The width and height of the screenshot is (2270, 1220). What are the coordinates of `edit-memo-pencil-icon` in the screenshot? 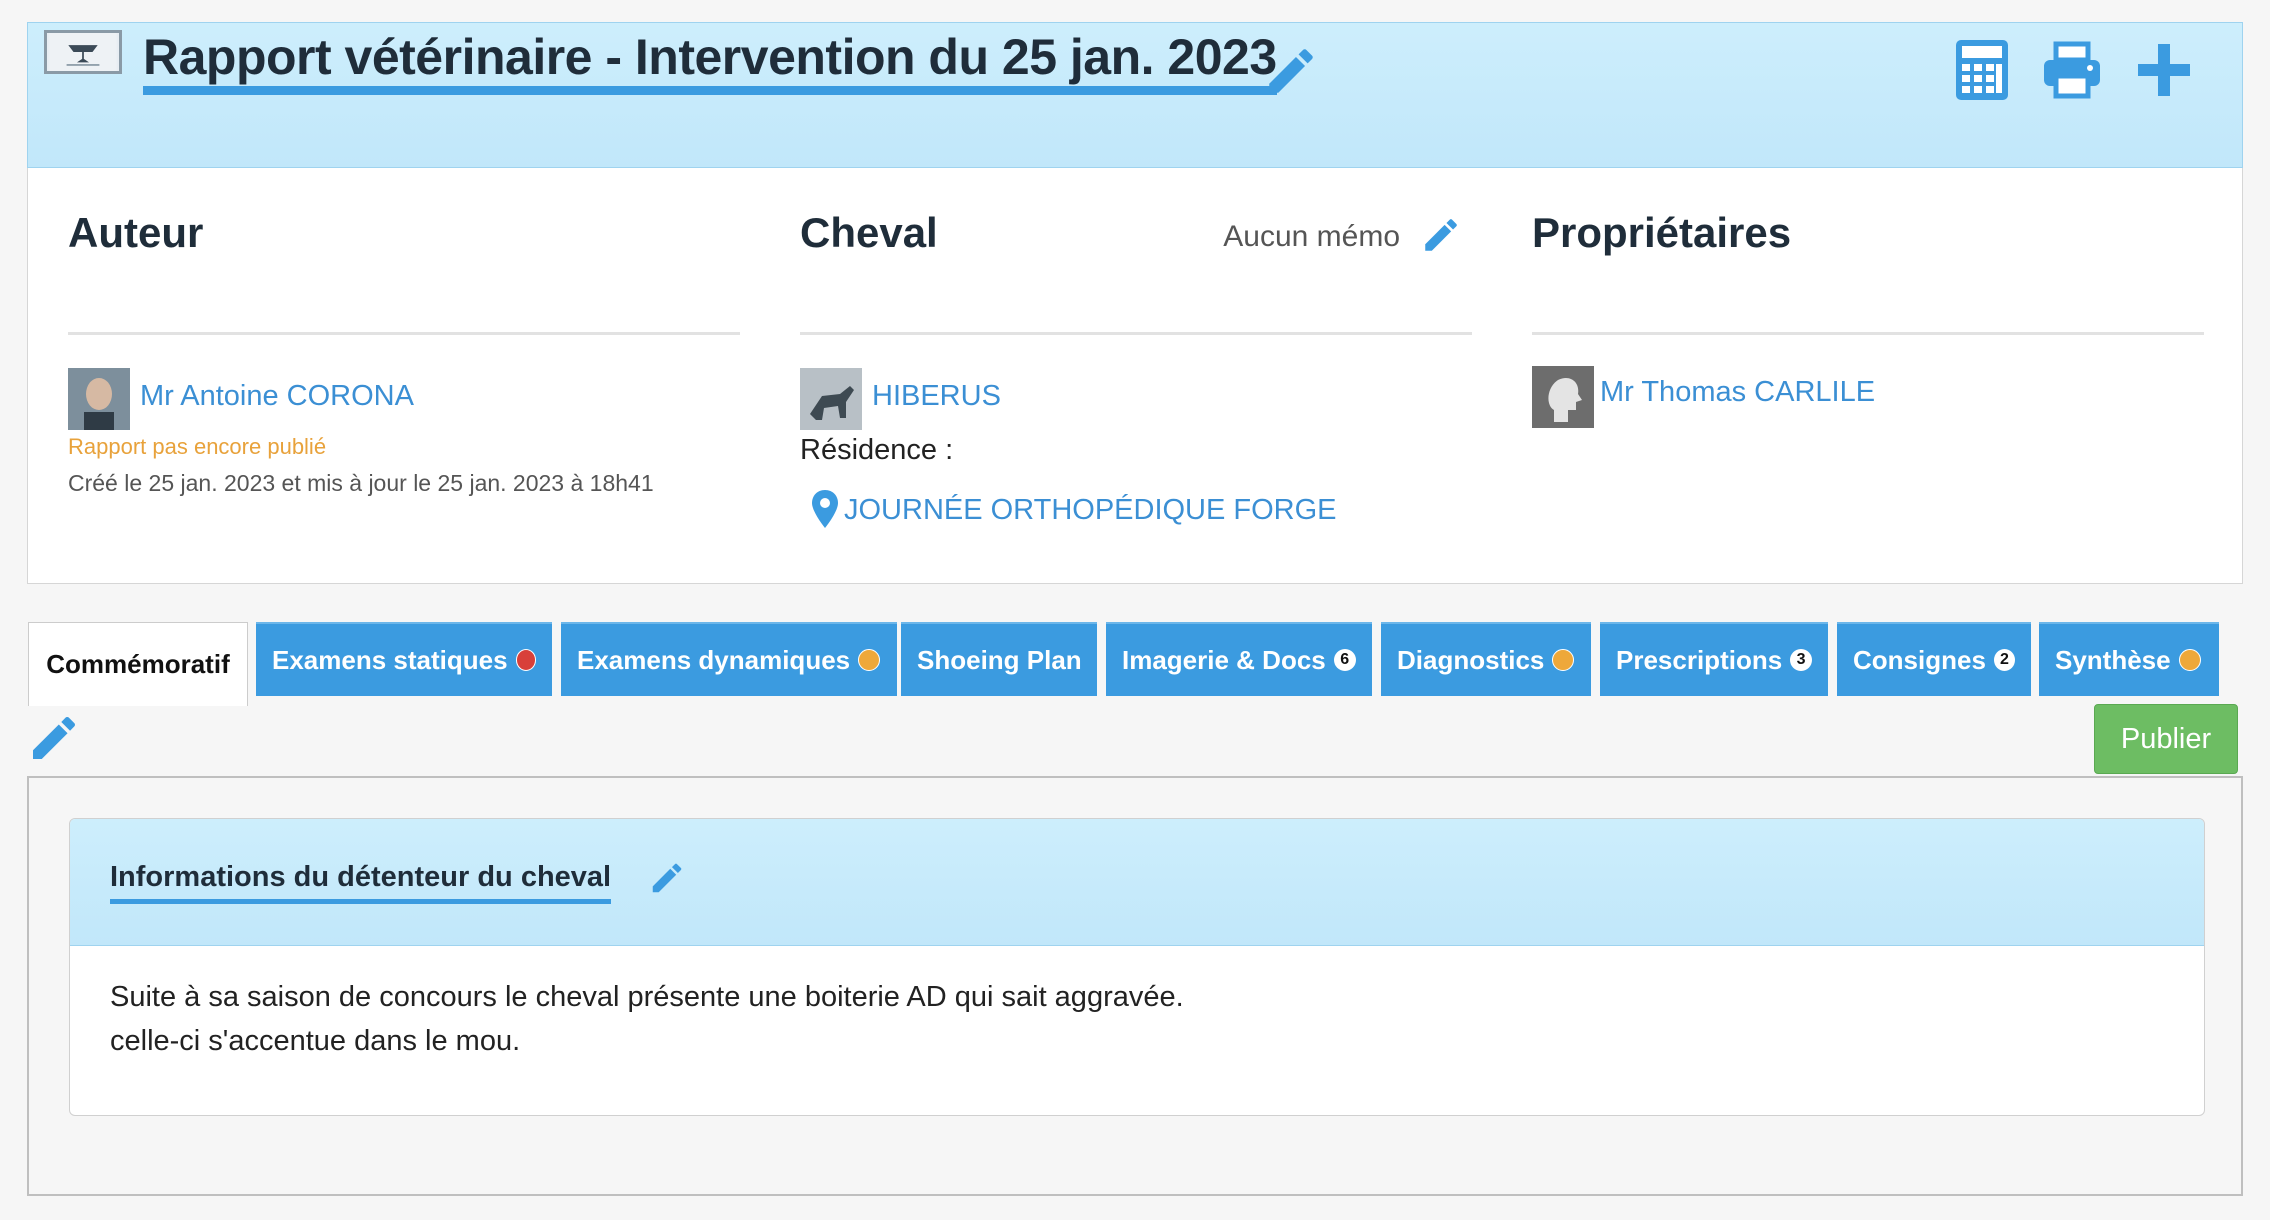 It's located at (1441, 235).